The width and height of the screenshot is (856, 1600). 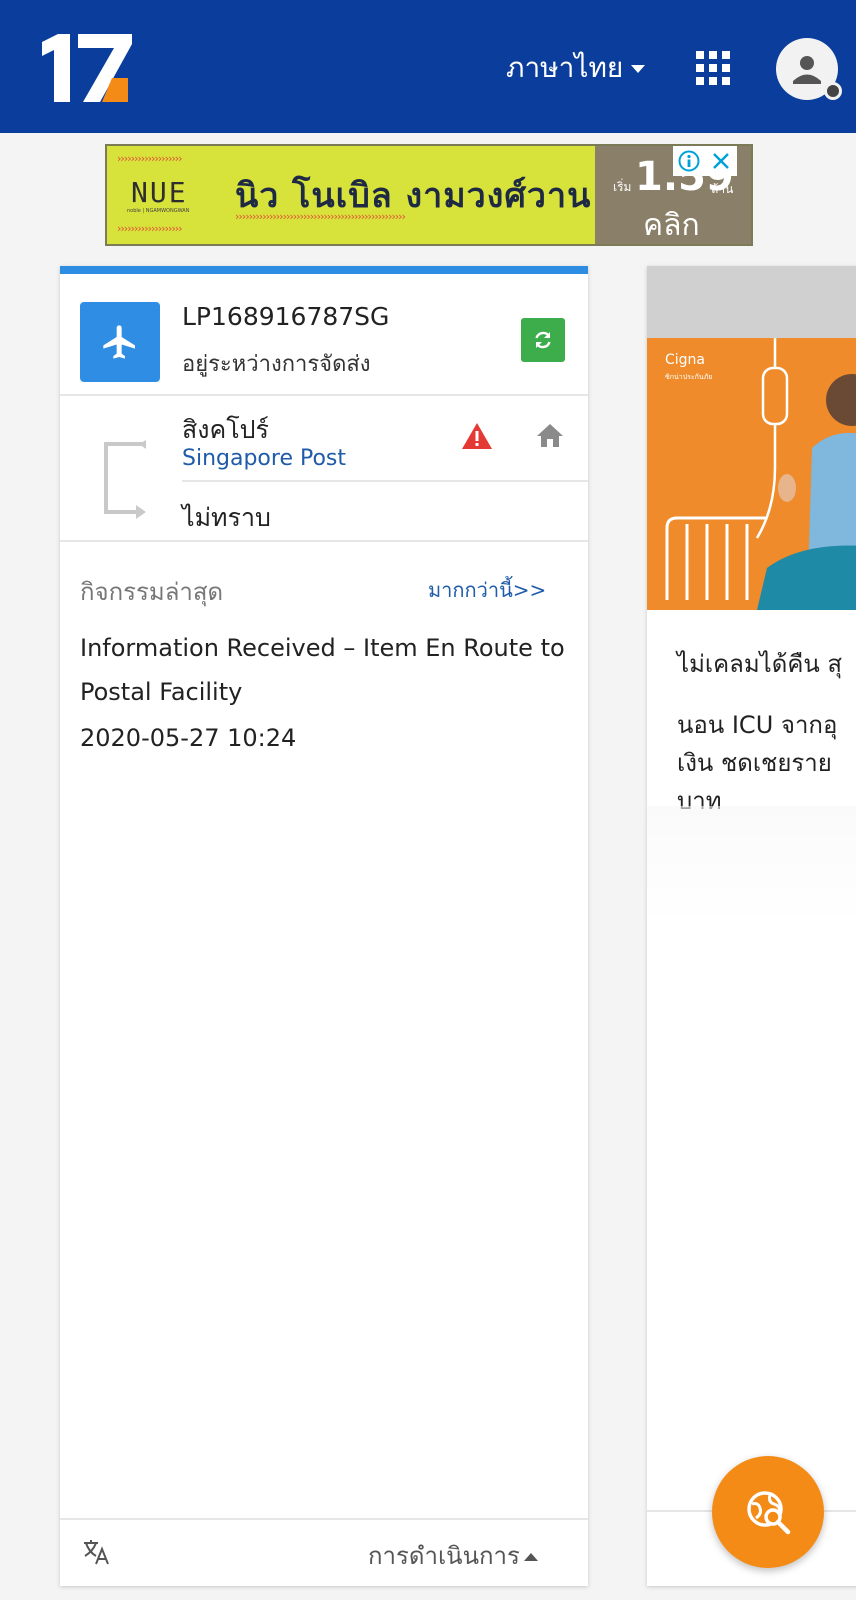 I want to click on shipment-status: อยู่ระหว่างการจัดส่ง, so click(x=276, y=364).